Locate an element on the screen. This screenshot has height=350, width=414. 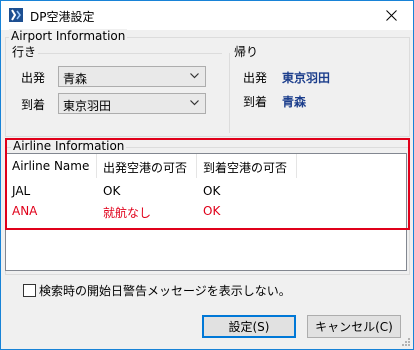
window-title: DP空港設定 is located at coordinates (62, 17).